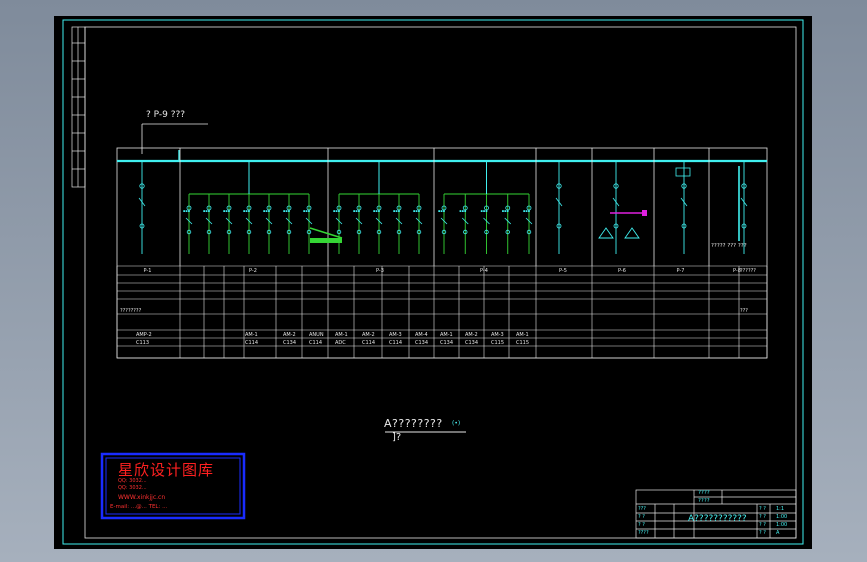 This screenshot has height=562, width=867. I want to click on panel-label: P-6, so click(622, 271).